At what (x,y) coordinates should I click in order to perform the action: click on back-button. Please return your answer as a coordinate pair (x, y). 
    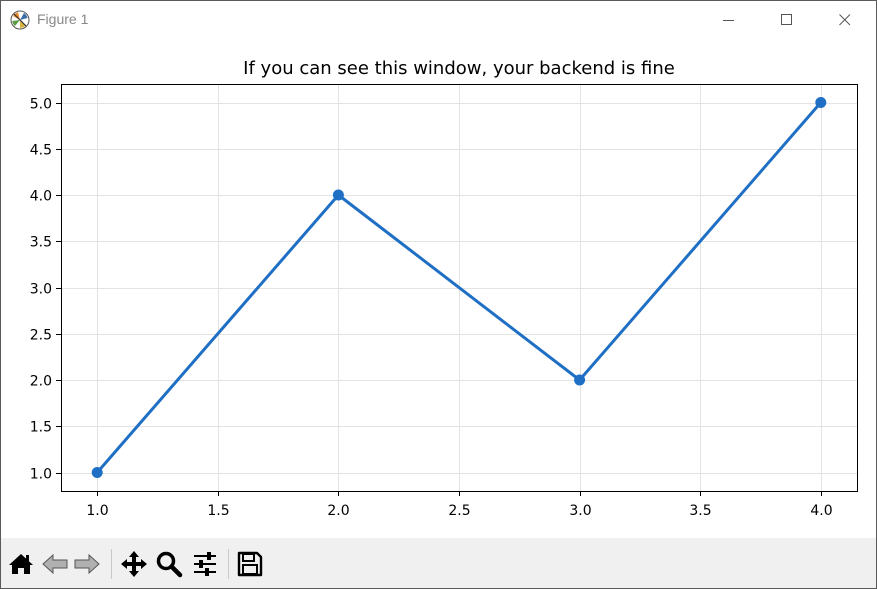
    Looking at the image, I should click on (55, 564).